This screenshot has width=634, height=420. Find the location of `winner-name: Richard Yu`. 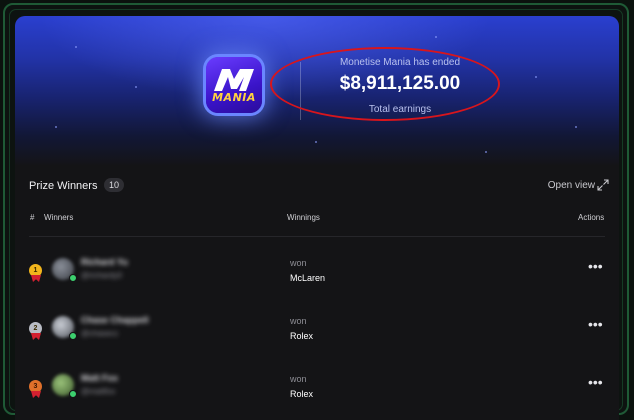

winner-name: Richard Yu is located at coordinates (104, 262).